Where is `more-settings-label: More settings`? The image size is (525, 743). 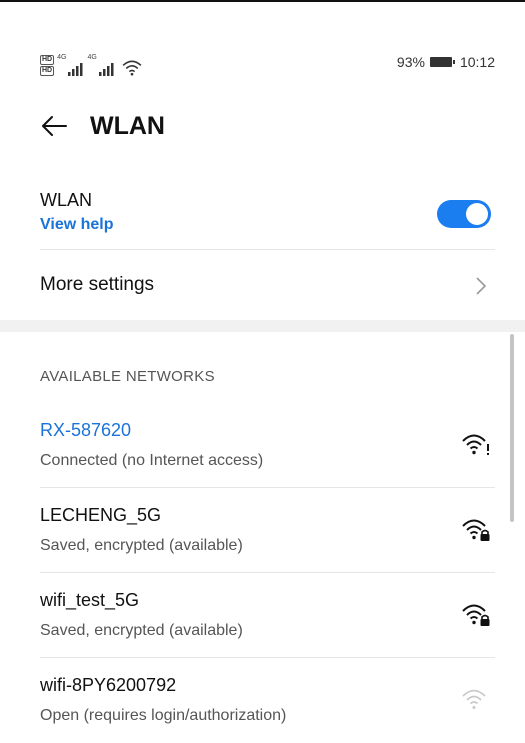 more-settings-label: More settings is located at coordinates (97, 284).